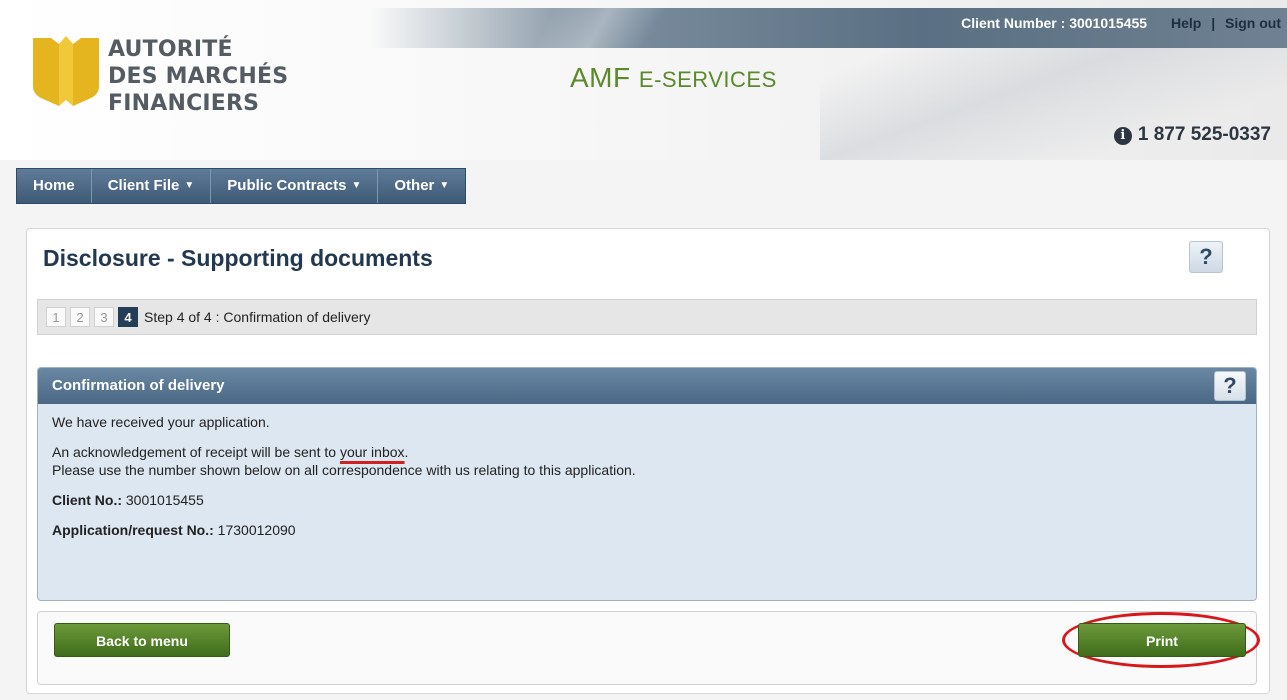 The image size is (1287, 700). I want to click on action-bar: Back to menu Print, so click(648, 648).